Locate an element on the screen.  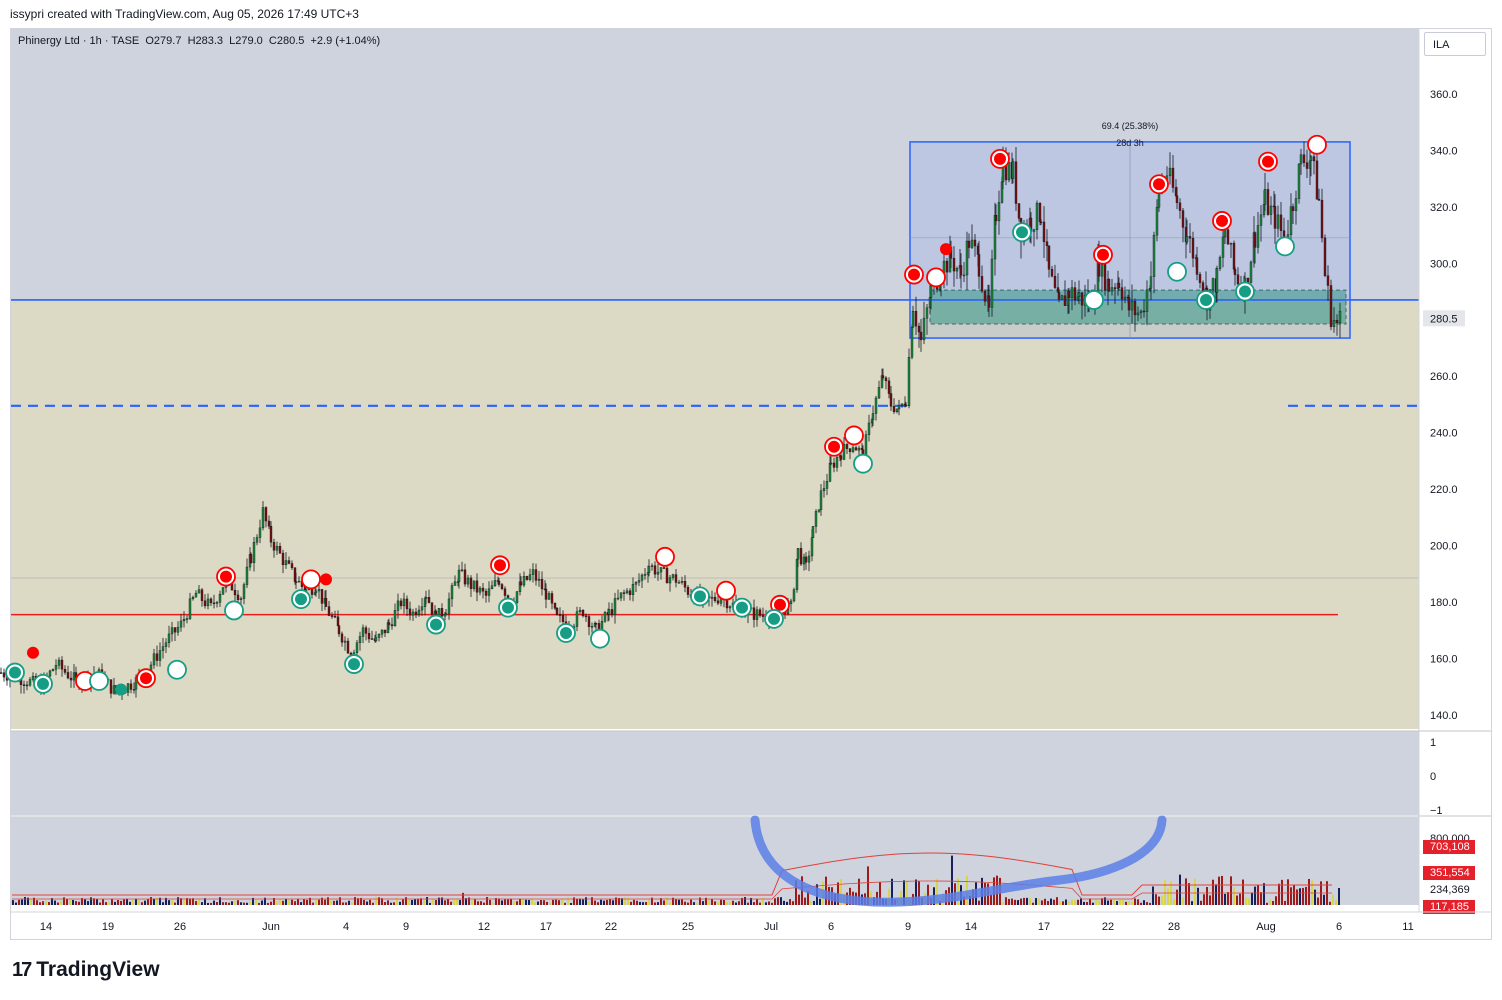
time-tick-label: 26 is located at coordinates (180, 927).